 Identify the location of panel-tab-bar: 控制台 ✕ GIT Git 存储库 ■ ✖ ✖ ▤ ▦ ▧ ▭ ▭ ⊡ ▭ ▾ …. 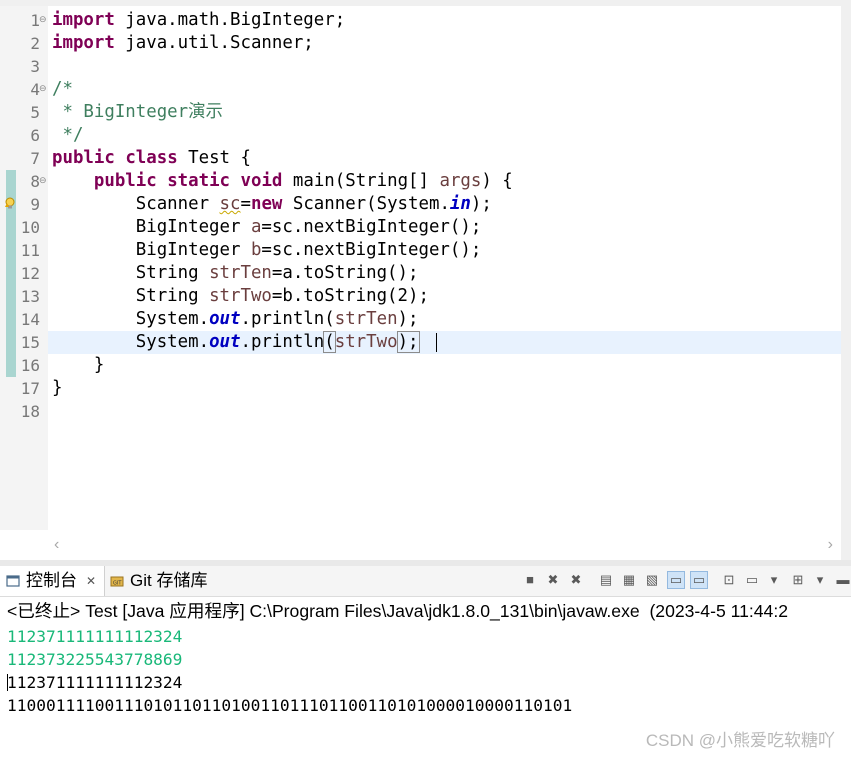
(425, 581).